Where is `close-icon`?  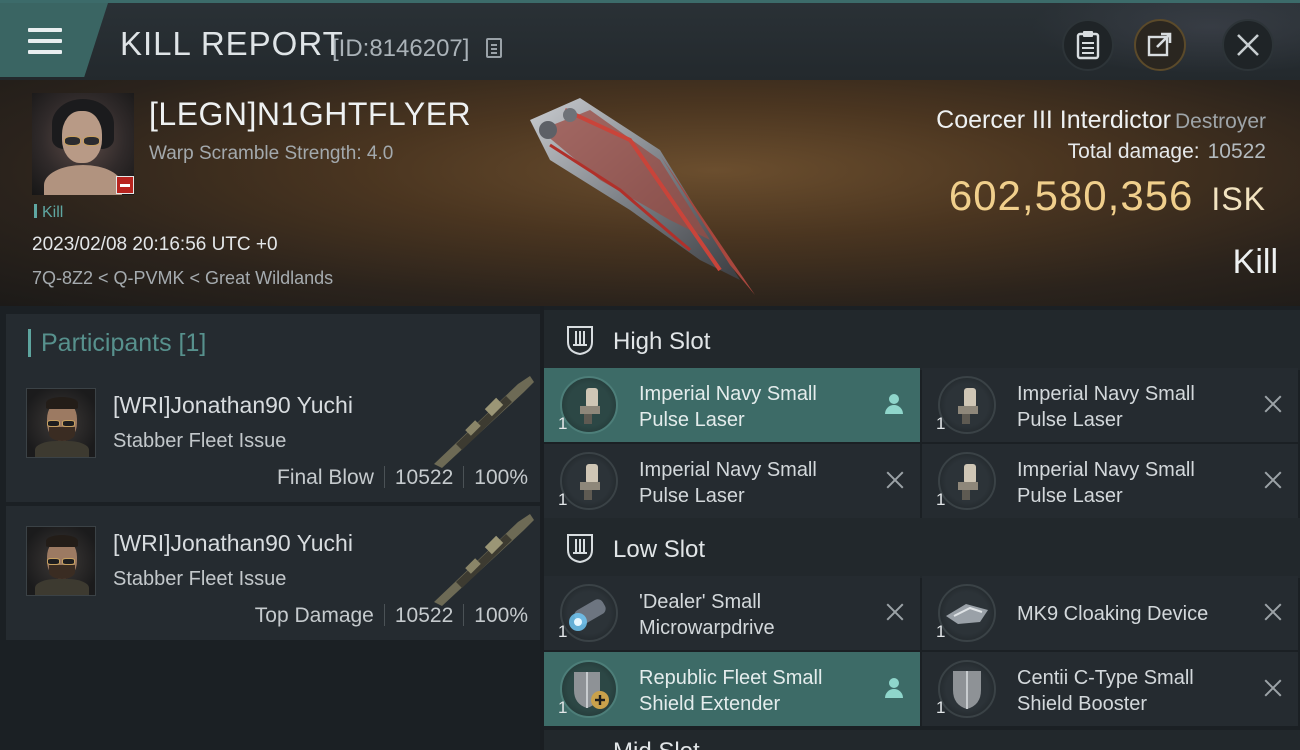
close-icon is located at coordinates (1248, 45).